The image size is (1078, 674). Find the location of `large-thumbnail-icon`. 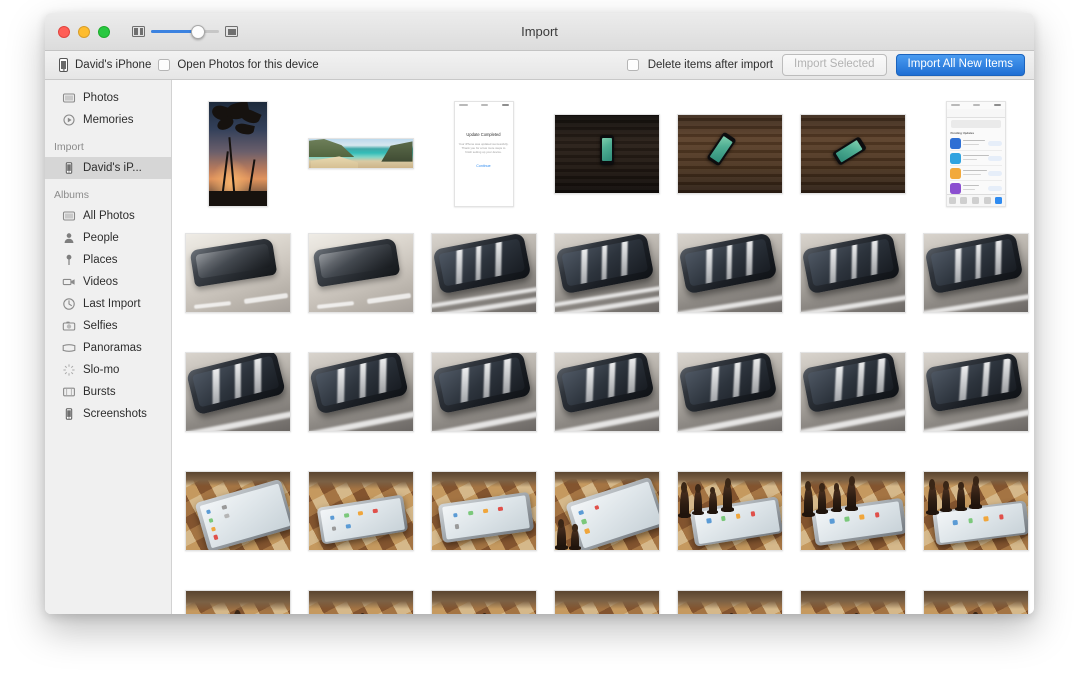

large-thumbnail-icon is located at coordinates (231, 31).